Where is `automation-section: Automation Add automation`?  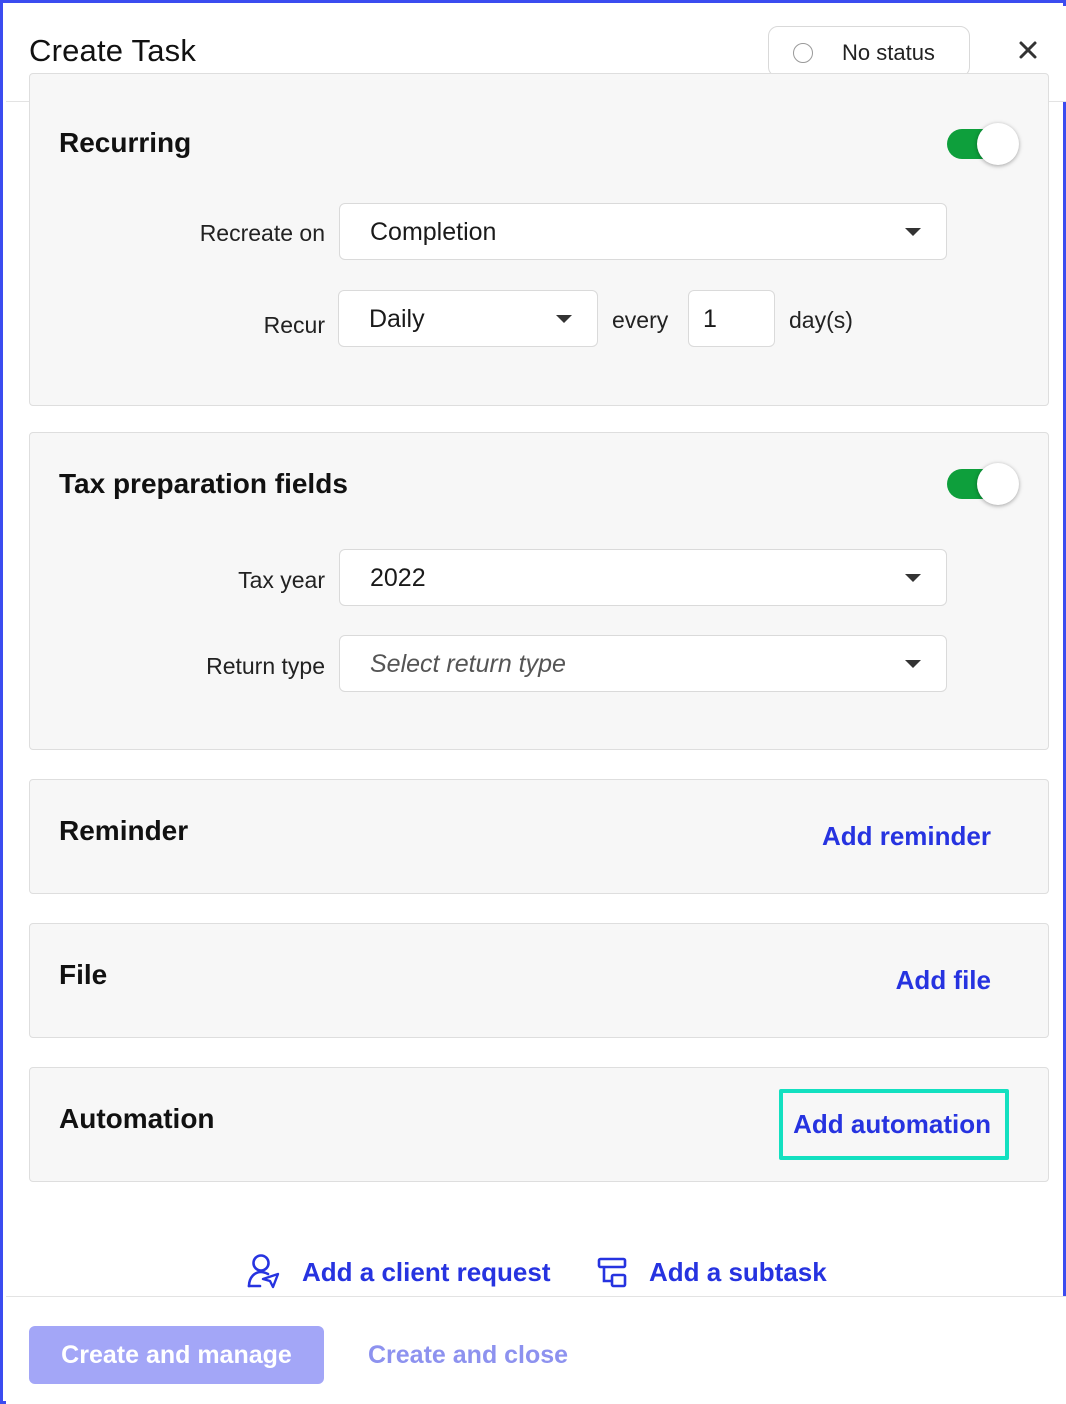
automation-section: Automation Add automation is located at coordinates (539, 1124).